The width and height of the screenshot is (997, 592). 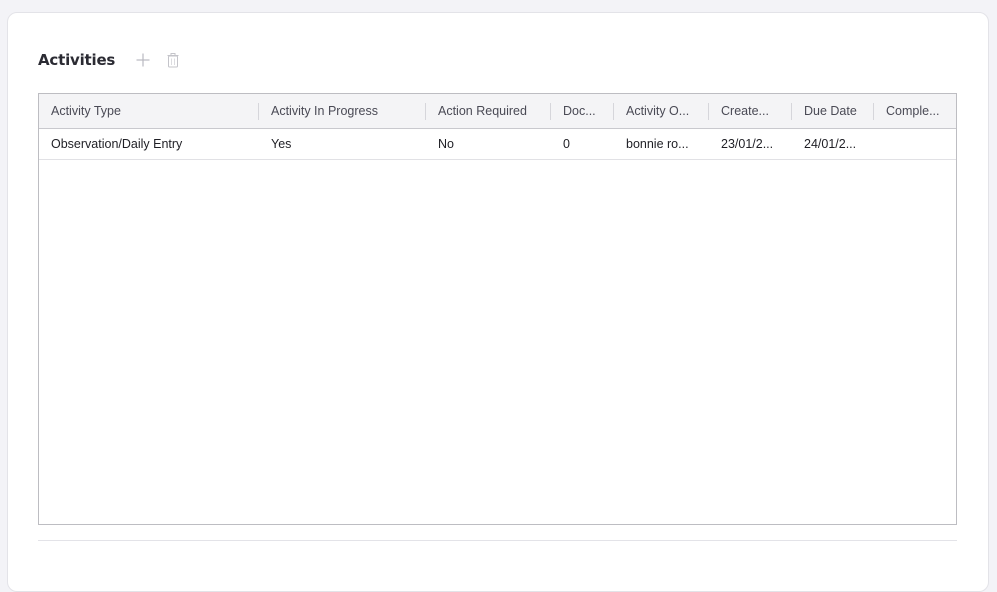 I want to click on add-activity-button, so click(x=143, y=60).